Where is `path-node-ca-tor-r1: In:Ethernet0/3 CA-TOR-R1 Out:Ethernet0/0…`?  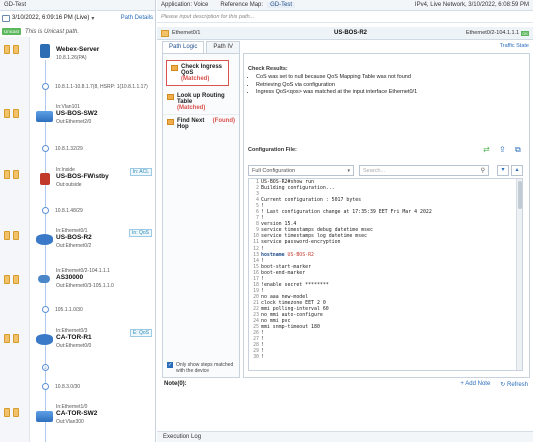 path-node-ca-tor-r1: In:Ethernet0/3 CA-TOR-R1 Out:Ethernet0/0… is located at coordinates (95, 339).